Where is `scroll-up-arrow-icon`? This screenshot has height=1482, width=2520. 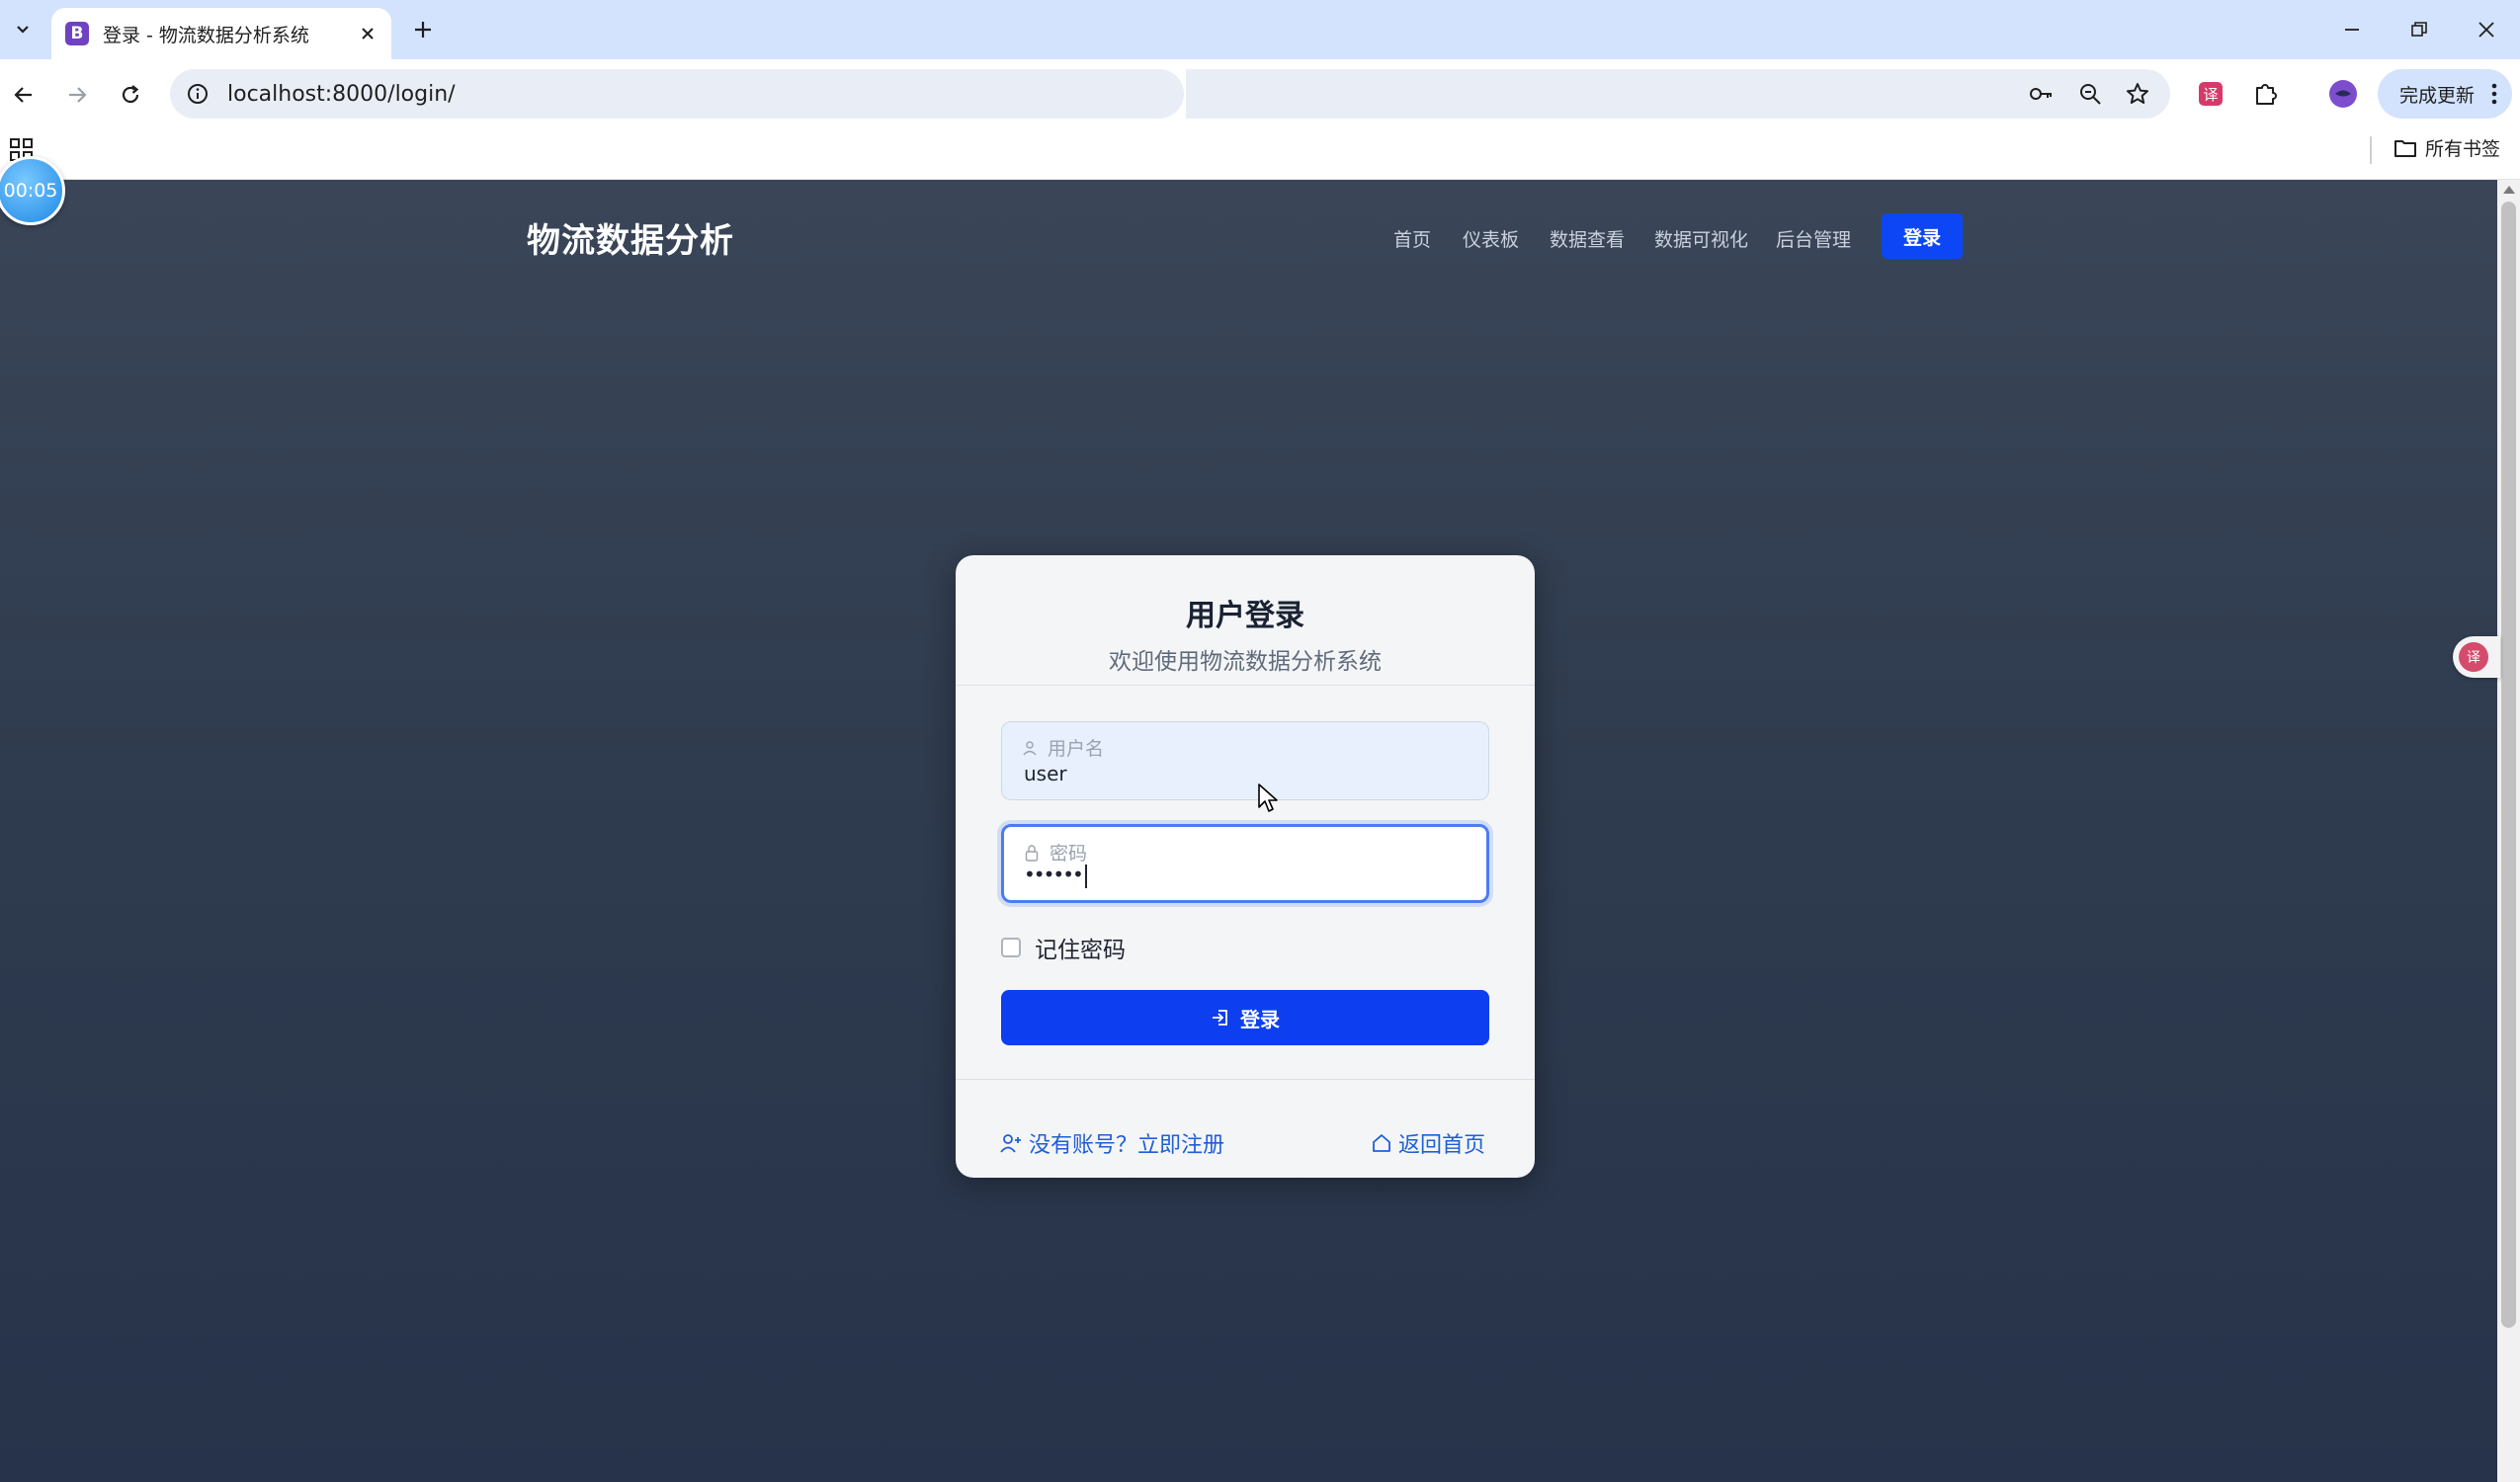
scroll-up-arrow-icon is located at coordinates (2509, 190).